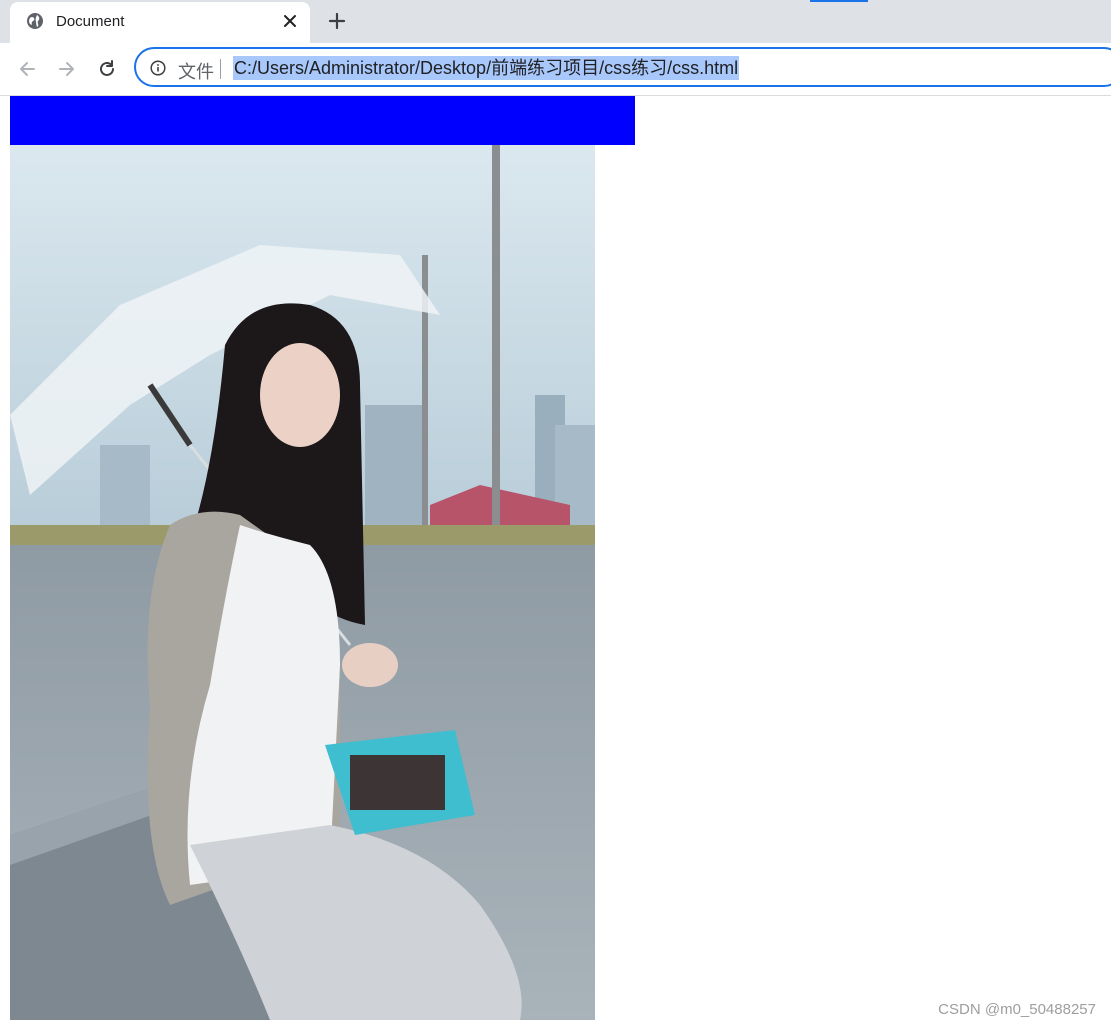 This screenshot has height=1028, width=1111. I want to click on scheme-label: 文件, so click(196, 72).